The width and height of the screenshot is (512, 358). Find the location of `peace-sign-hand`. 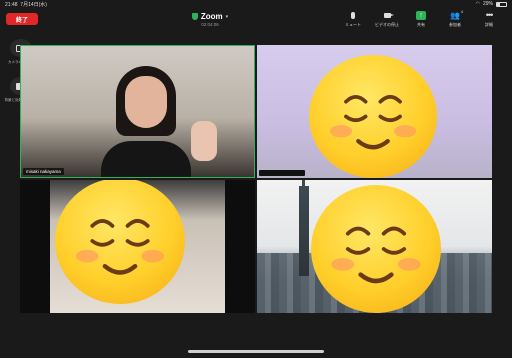

peace-sign-hand is located at coordinates (204, 141).